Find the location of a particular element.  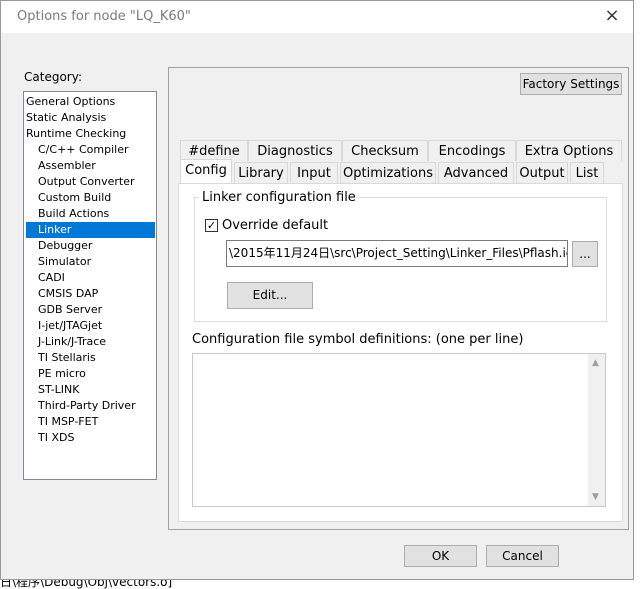

category-item: CADI is located at coordinates (90, 278).